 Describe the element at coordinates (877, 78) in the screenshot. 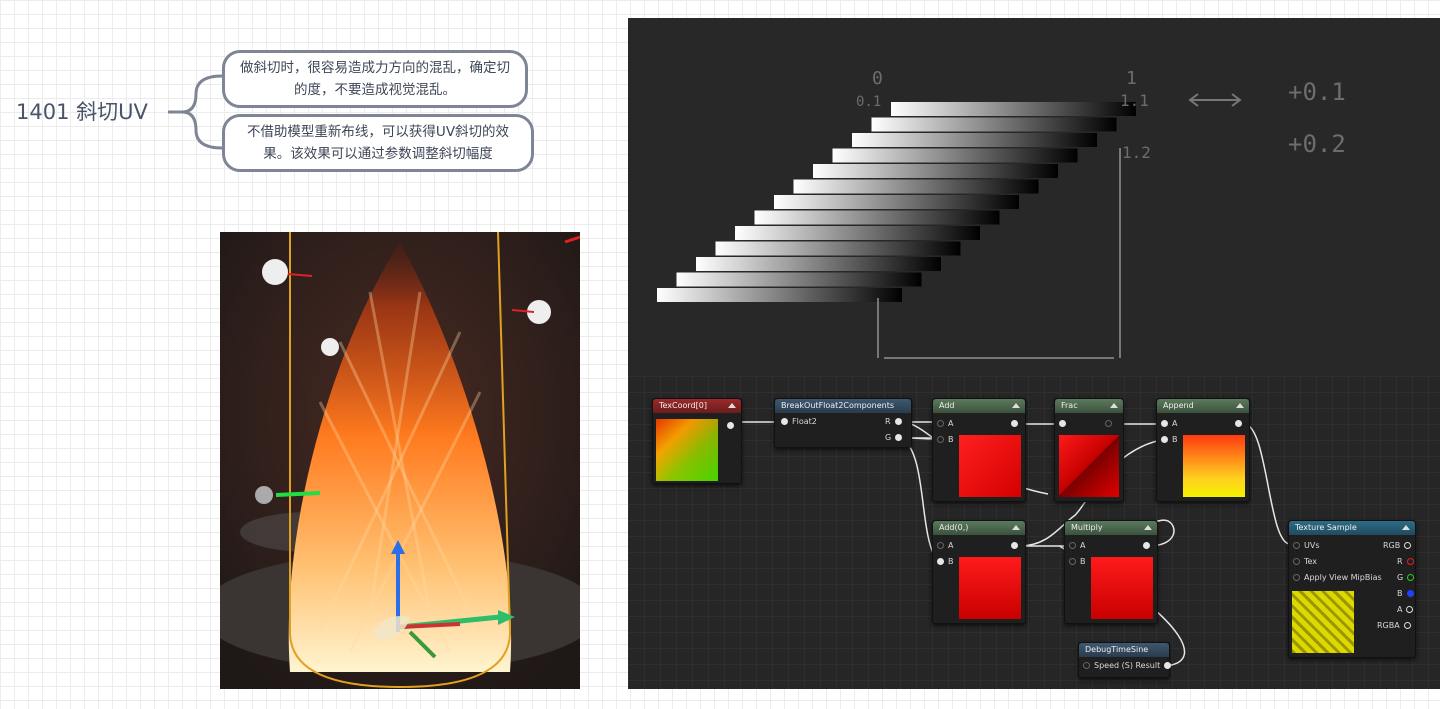

I see `chalk-0: 0` at that location.